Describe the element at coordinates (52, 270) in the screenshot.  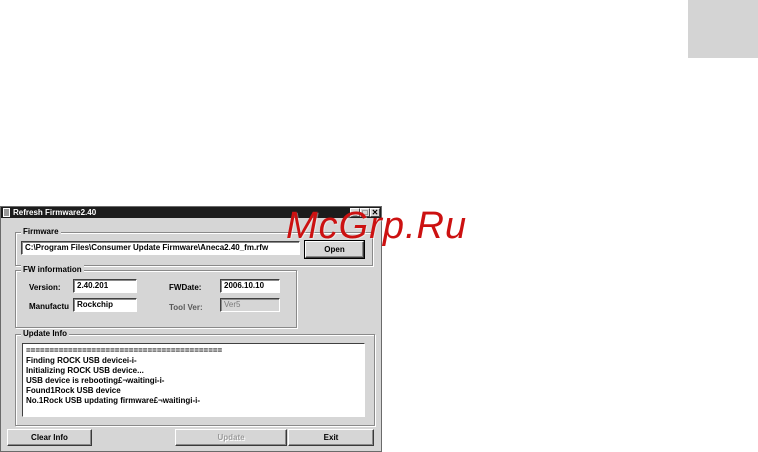
I see `fw-information-legend: FW information` at that location.